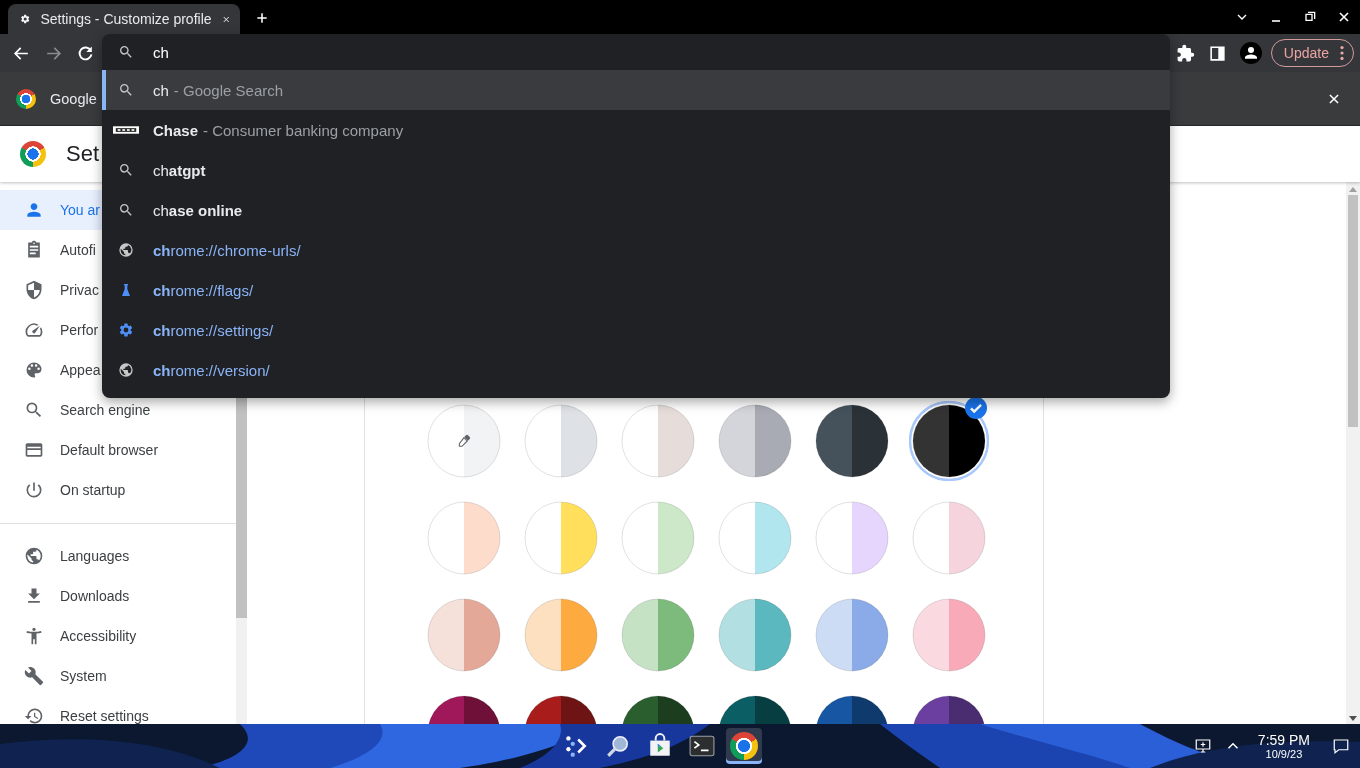 This screenshot has height=768, width=1360. Describe the element at coordinates (1283, 740) in the screenshot. I see `clock-time: 7:59 PM` at that location.